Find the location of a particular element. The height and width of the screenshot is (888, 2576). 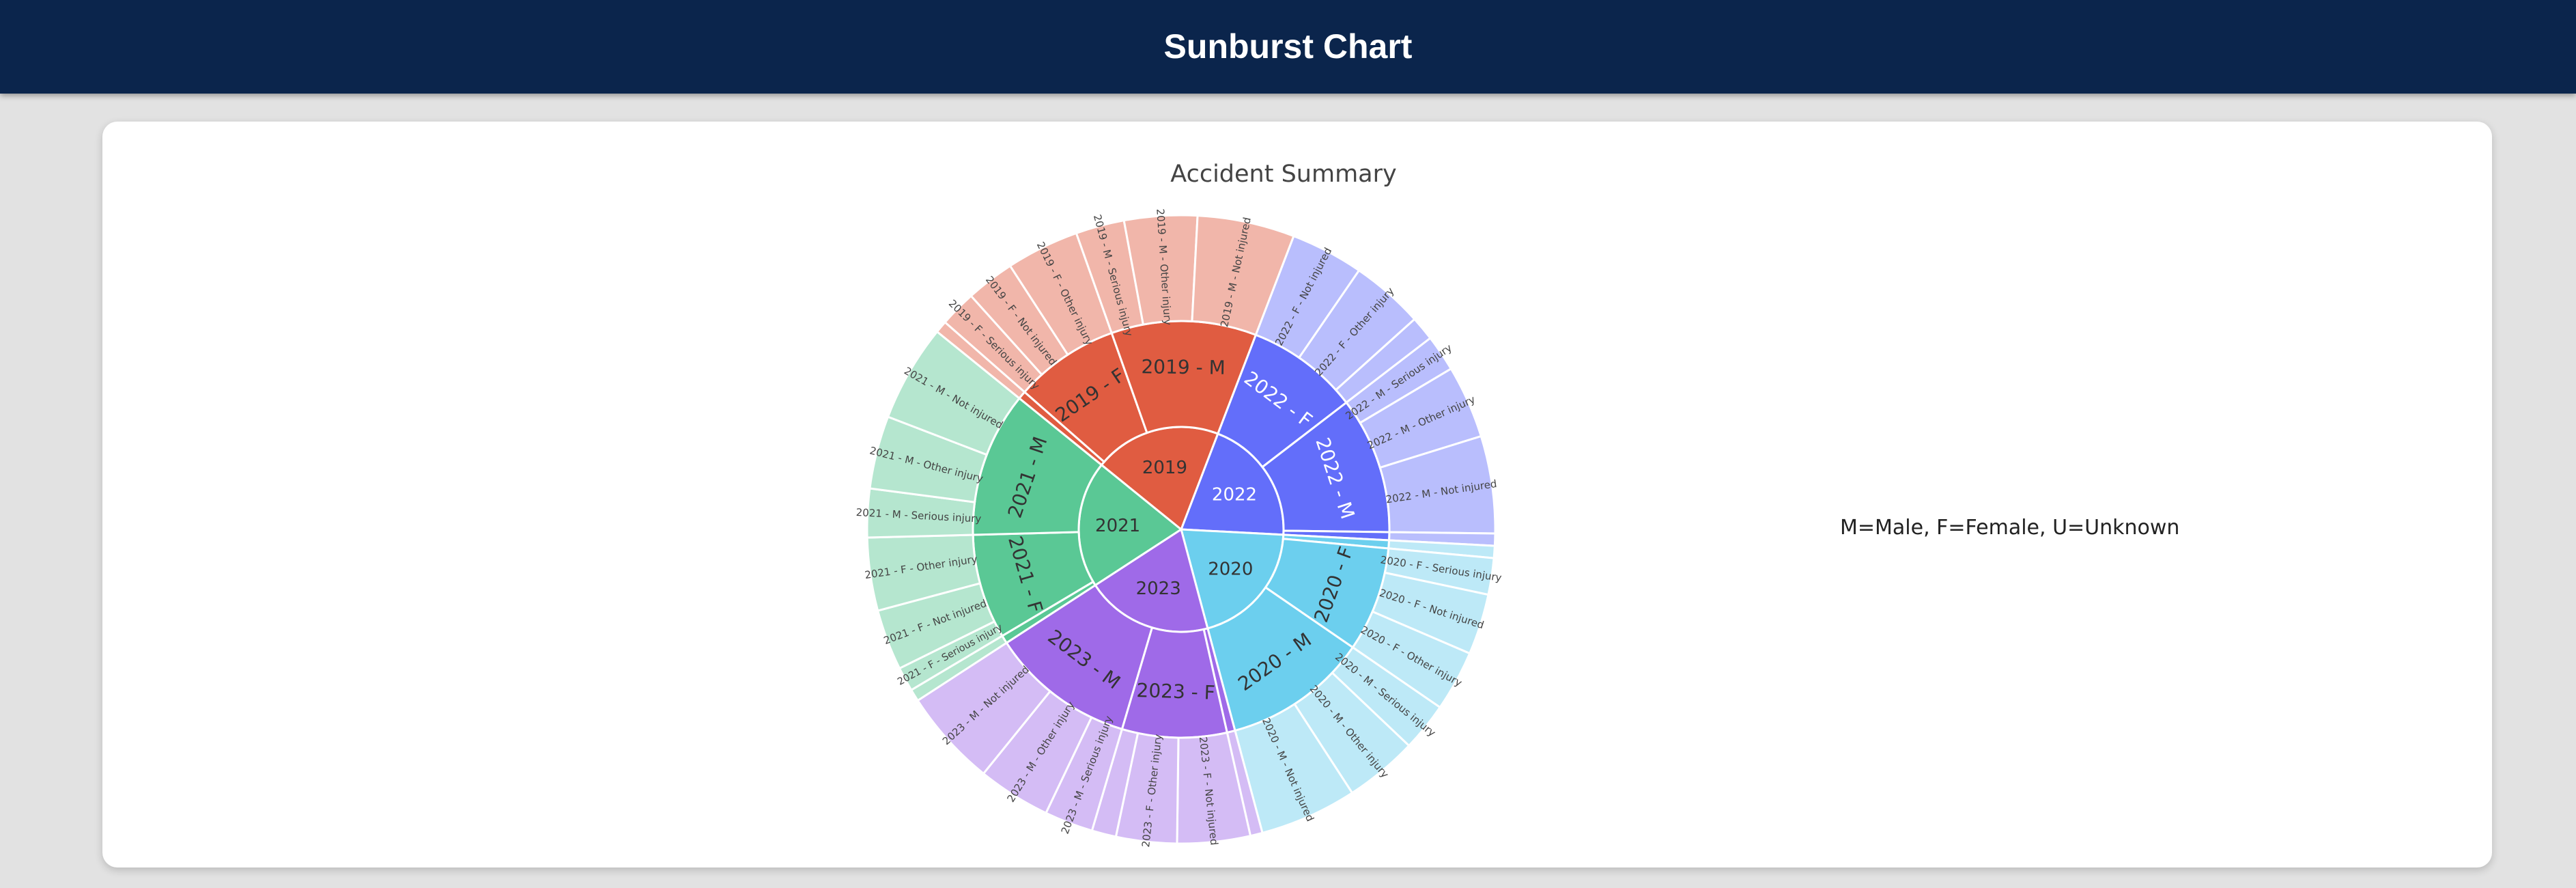

year-label-2022: 2022 is located at coordinates (1234, 494).